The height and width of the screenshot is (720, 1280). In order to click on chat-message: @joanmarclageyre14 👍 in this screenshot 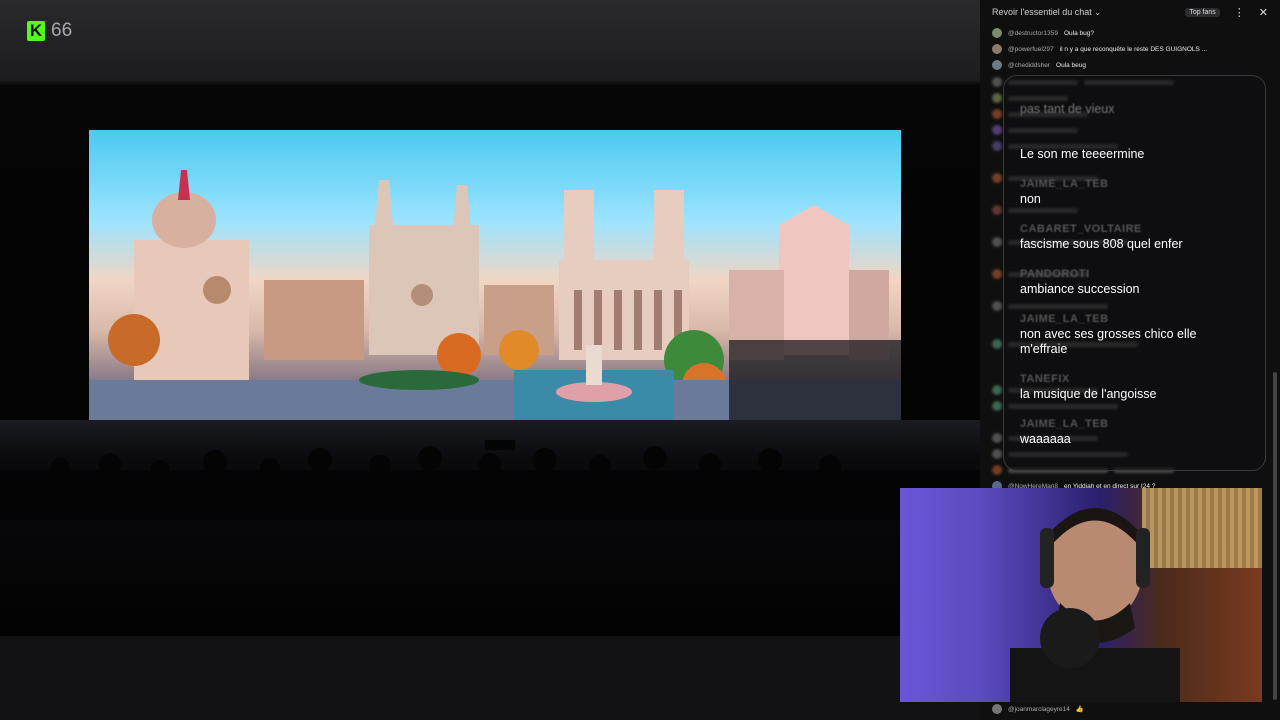, I will do `click(1038, 709)`.